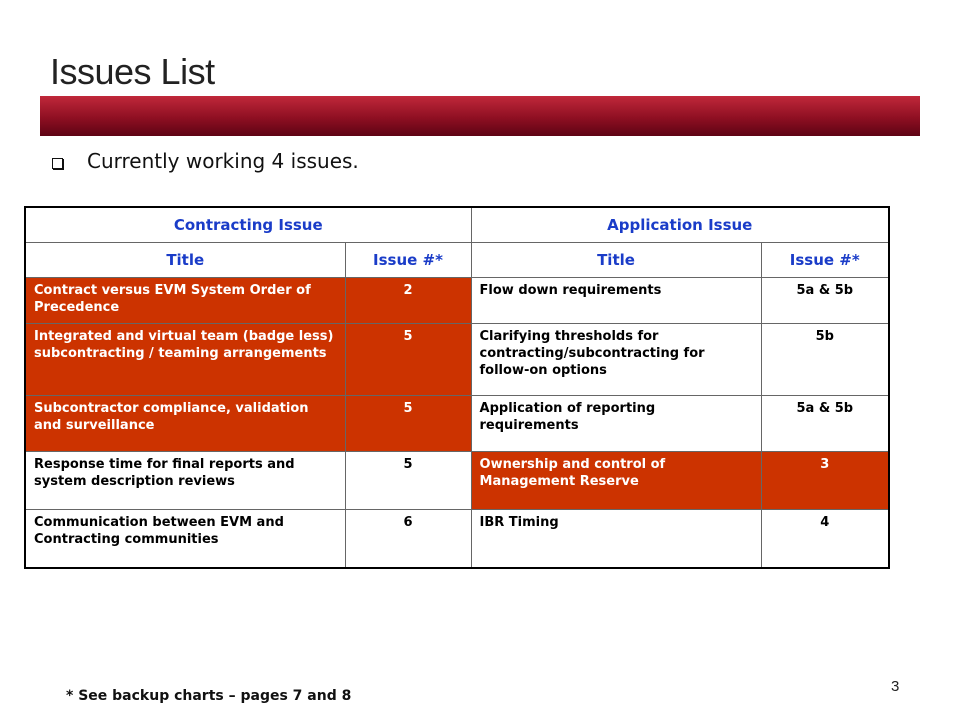 Image resolution: width=960 pixels, height=720 pixels. Describe the element at coordinates (408, 300) in the screenshot. I see `contracting-issue-cell: 2` at that location.